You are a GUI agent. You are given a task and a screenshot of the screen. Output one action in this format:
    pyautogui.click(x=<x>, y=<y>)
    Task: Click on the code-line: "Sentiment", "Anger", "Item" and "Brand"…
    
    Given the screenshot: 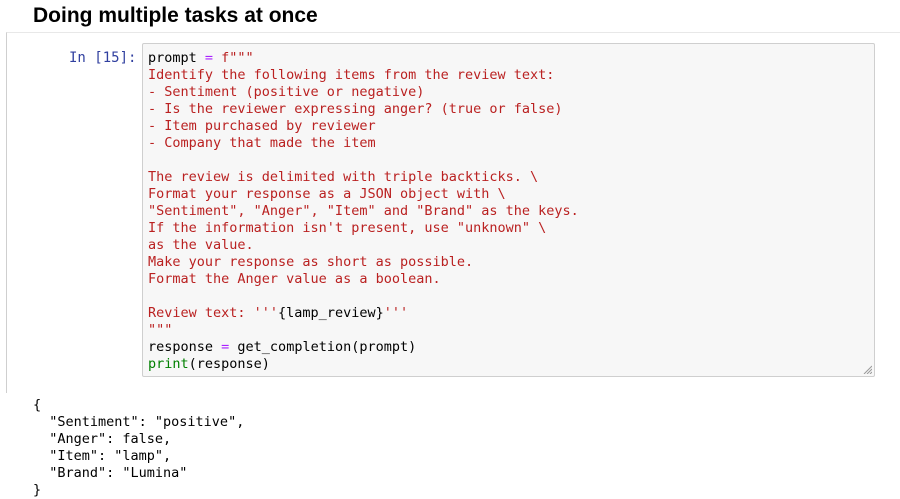 What is the action you would take?
    pyautogui.click(x=363, y=211)
    